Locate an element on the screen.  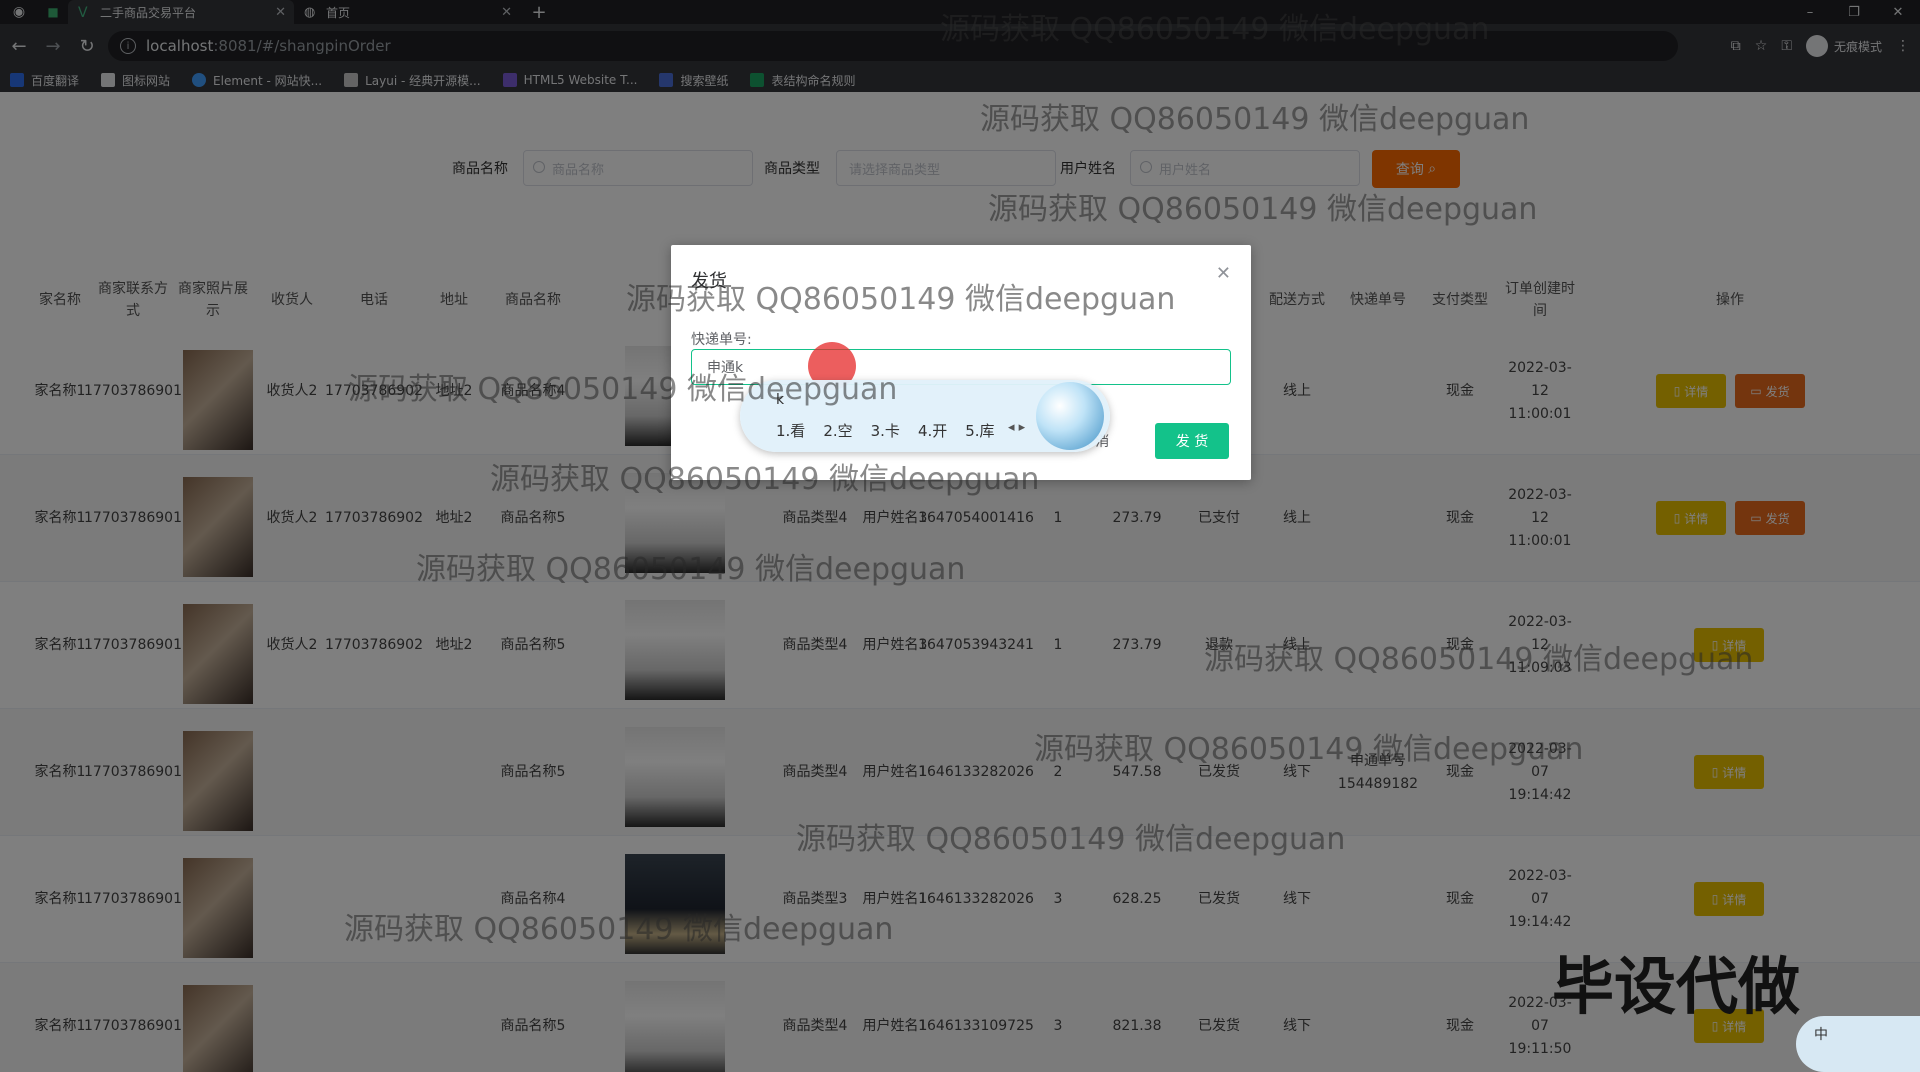
ime-candidate: 5.库 is located at coordinates (979, 430).